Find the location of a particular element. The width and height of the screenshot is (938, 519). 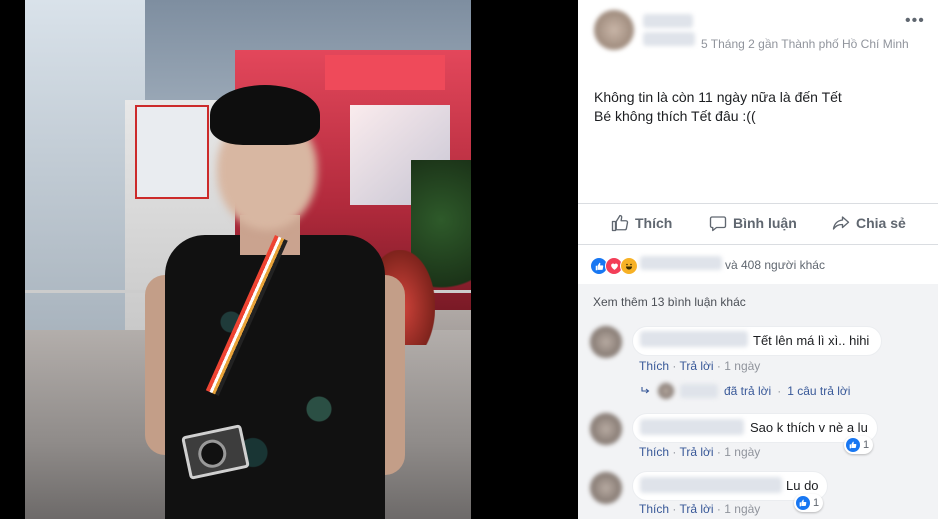

reply-count: 1 câu trả lời is located at coordinates (819, 391).